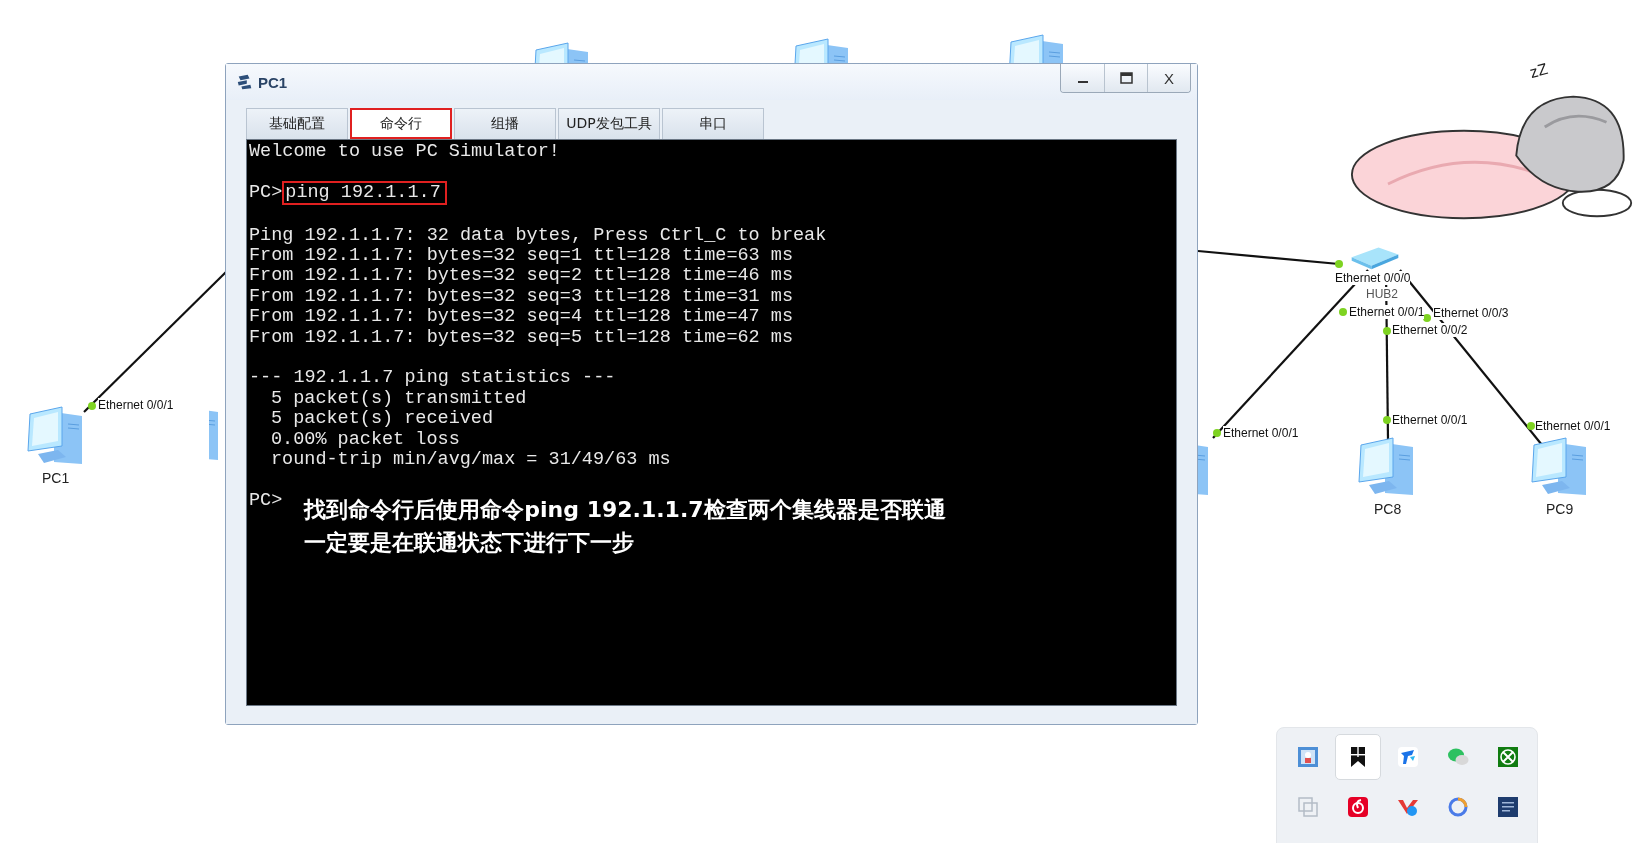 The width and height of the screenshot is (1642, 843). What do you see at coordinates (433, 378) in the screenshot?
I see `terminal-line: --- 192.1.1.7 ping statistics ---` at bounding box center [433, 378].